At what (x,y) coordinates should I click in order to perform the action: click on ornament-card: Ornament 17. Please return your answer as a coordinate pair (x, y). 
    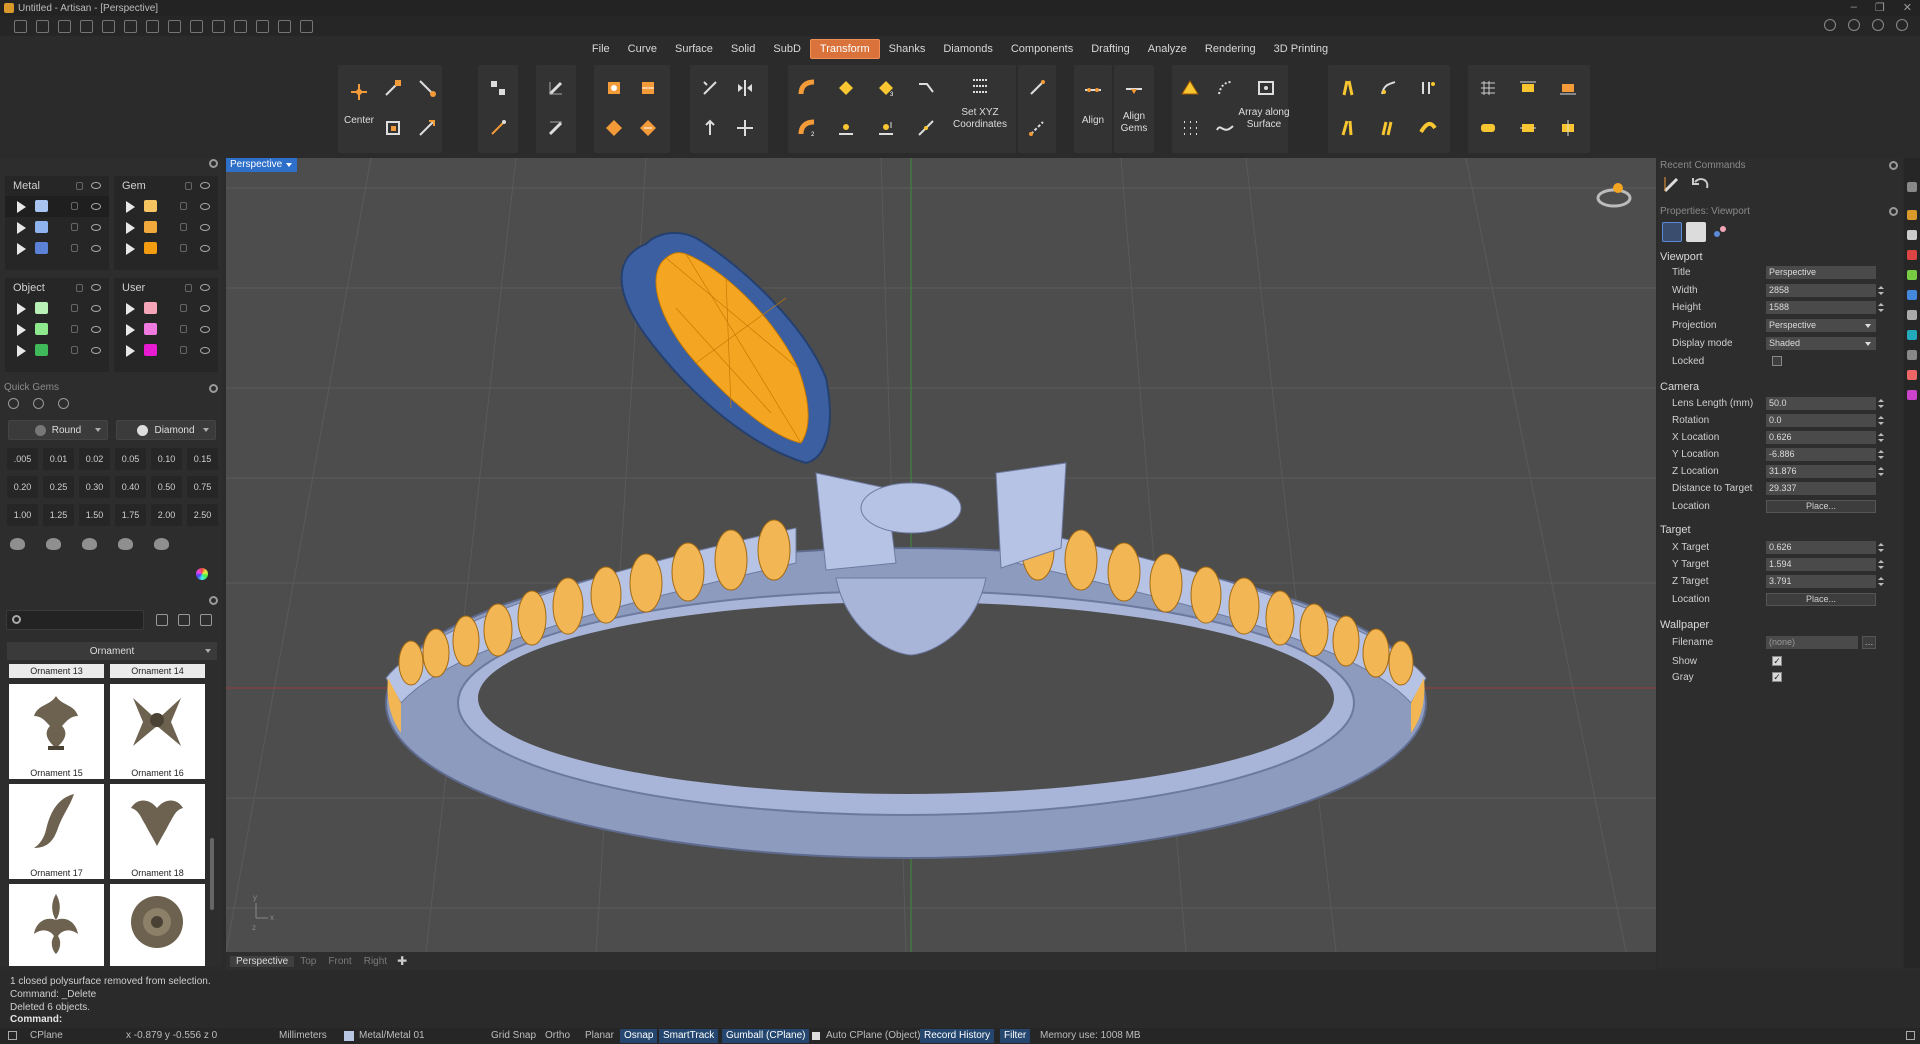
    Looking at the image, I should click on (56, 831).